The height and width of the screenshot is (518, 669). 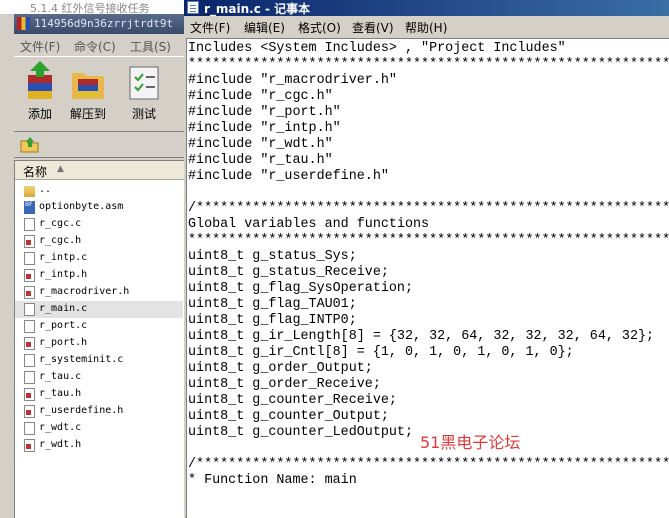 What do you see at coordinates (63, 308) in the screenshot?
I see `file-name: r_main.c` at bounding box center [63, 308].